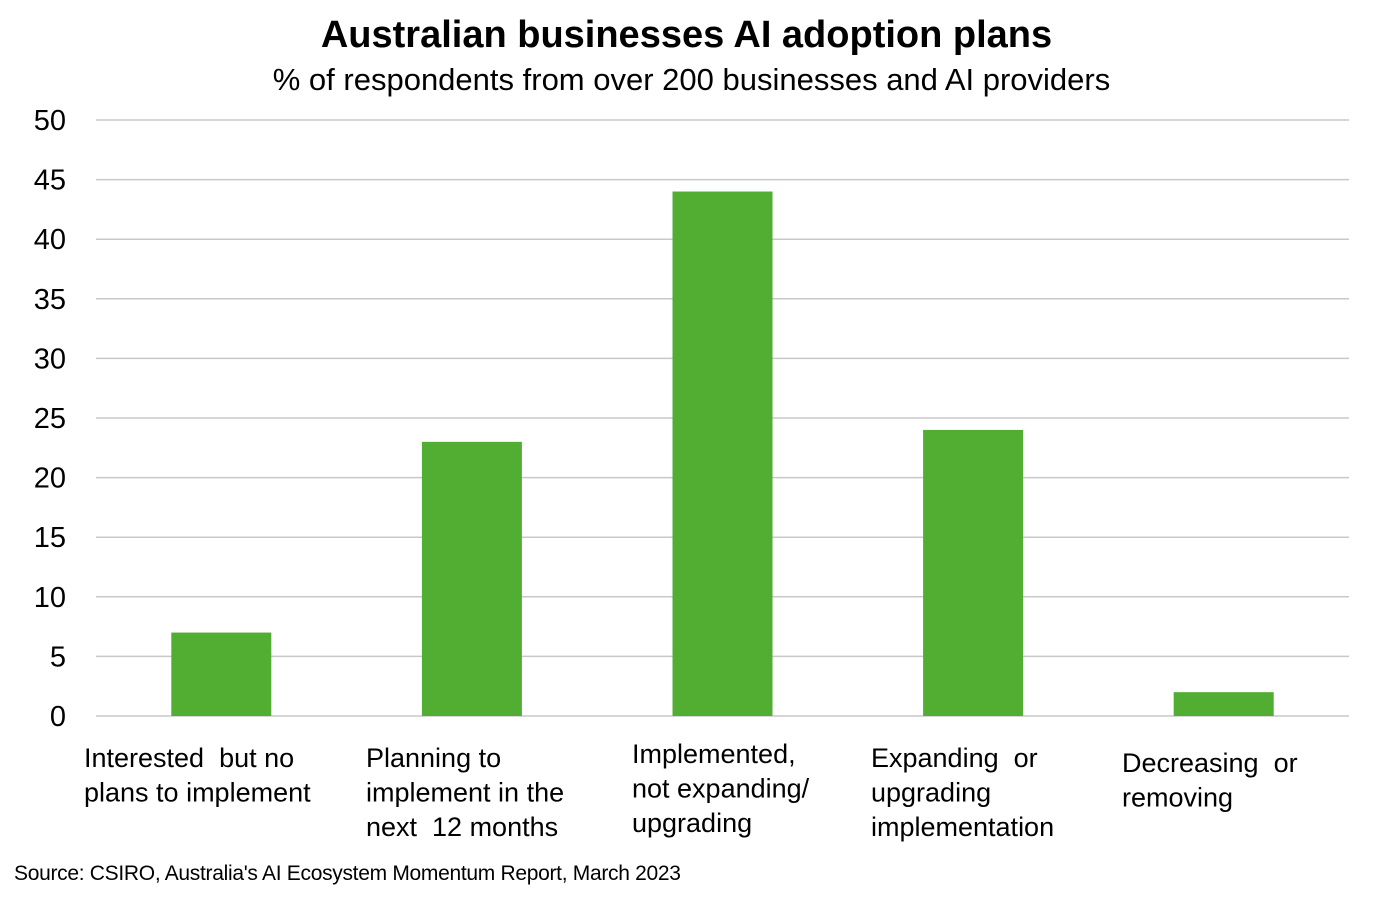  Describe the element at coordinates (50, 419) in the screenshot. I see `y-tick-label: 25` at that location.